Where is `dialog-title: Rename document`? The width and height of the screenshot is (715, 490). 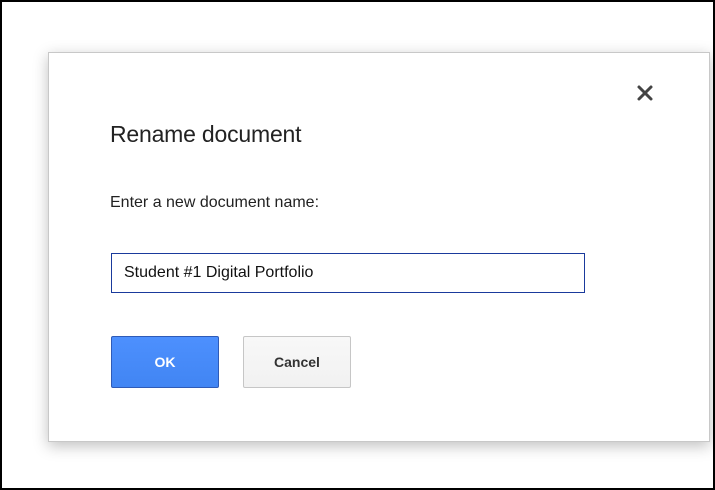
dialog-title: Rename document is located at coordinates (206, 134).